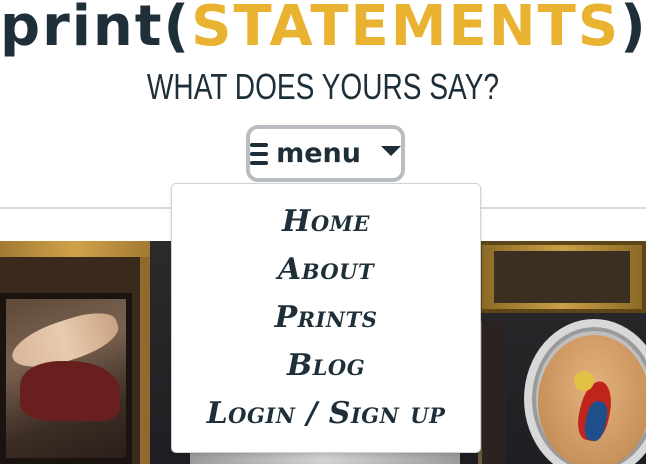 The width and height of the screenshot is (646, 464). I want to click on dark-frame-middle, so click(492, 392).